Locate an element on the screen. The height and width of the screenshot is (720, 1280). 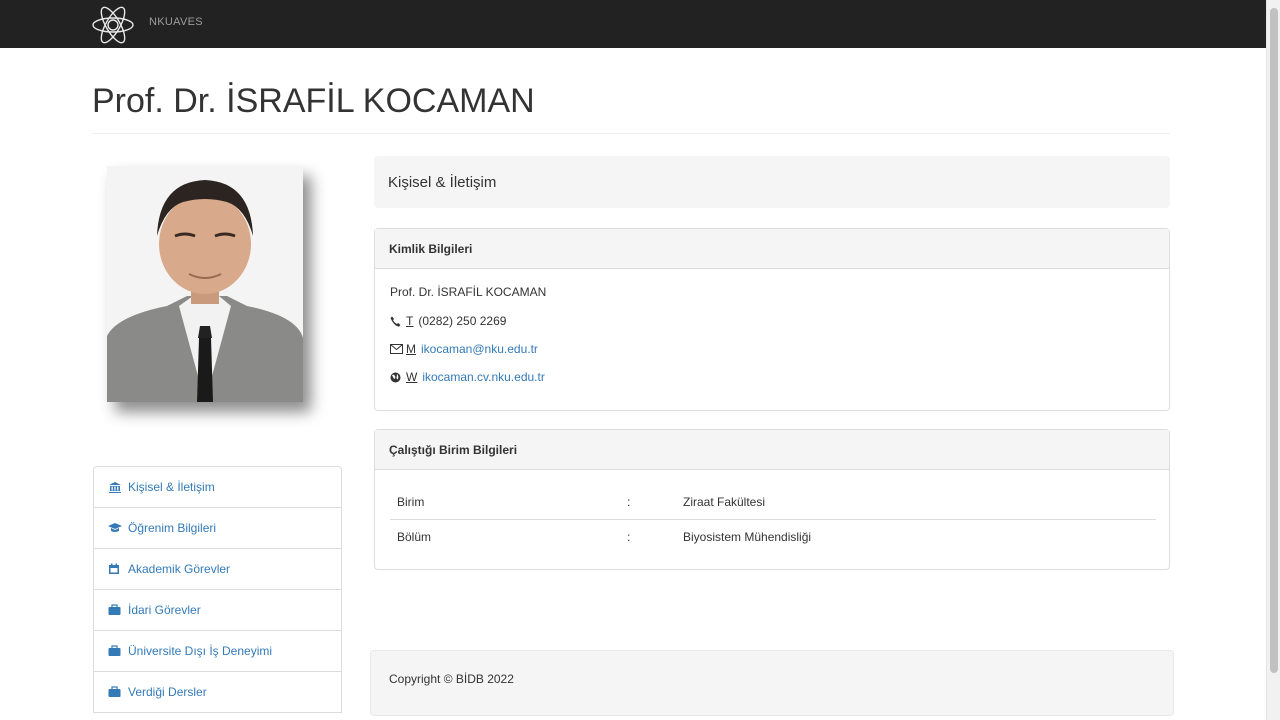
sidebar-item-courses-taught: Verdiği Dersler is located at coordinates (217, 692).